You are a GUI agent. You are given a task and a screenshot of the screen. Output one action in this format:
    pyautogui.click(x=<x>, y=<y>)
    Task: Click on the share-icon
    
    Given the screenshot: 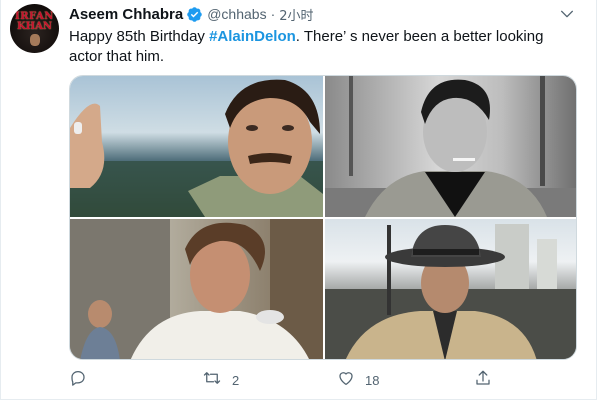 What is the action you would take?
    pyautogui.click(x=483, y=380)
    